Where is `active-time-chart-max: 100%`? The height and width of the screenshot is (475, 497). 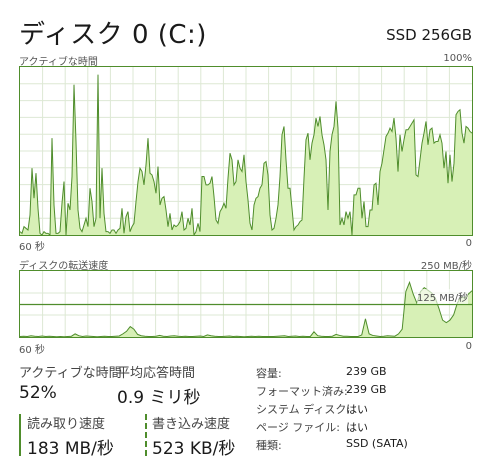
active-time-chart-max: 100% is located at coordinates (457, 58).